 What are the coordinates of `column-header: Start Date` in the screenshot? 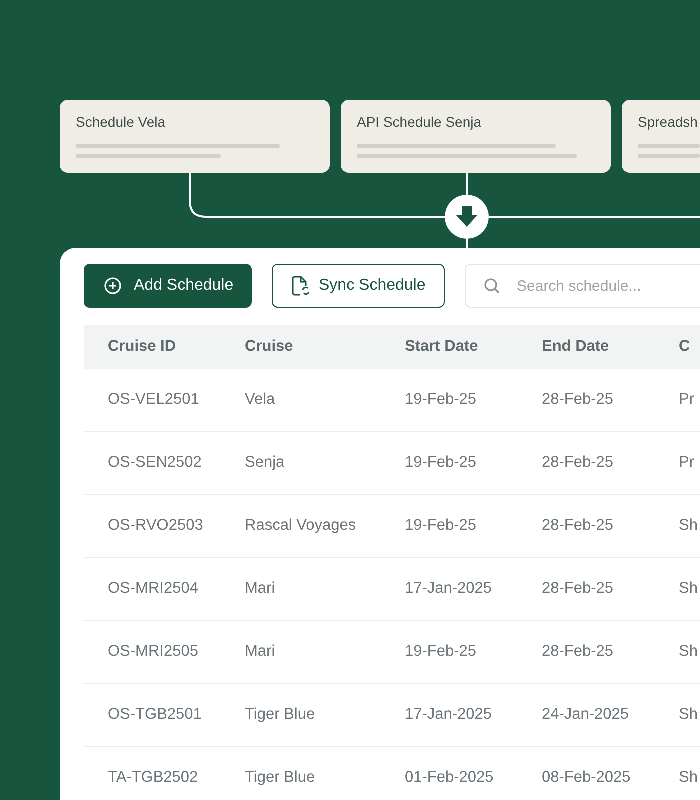 It's located at (442, 347).